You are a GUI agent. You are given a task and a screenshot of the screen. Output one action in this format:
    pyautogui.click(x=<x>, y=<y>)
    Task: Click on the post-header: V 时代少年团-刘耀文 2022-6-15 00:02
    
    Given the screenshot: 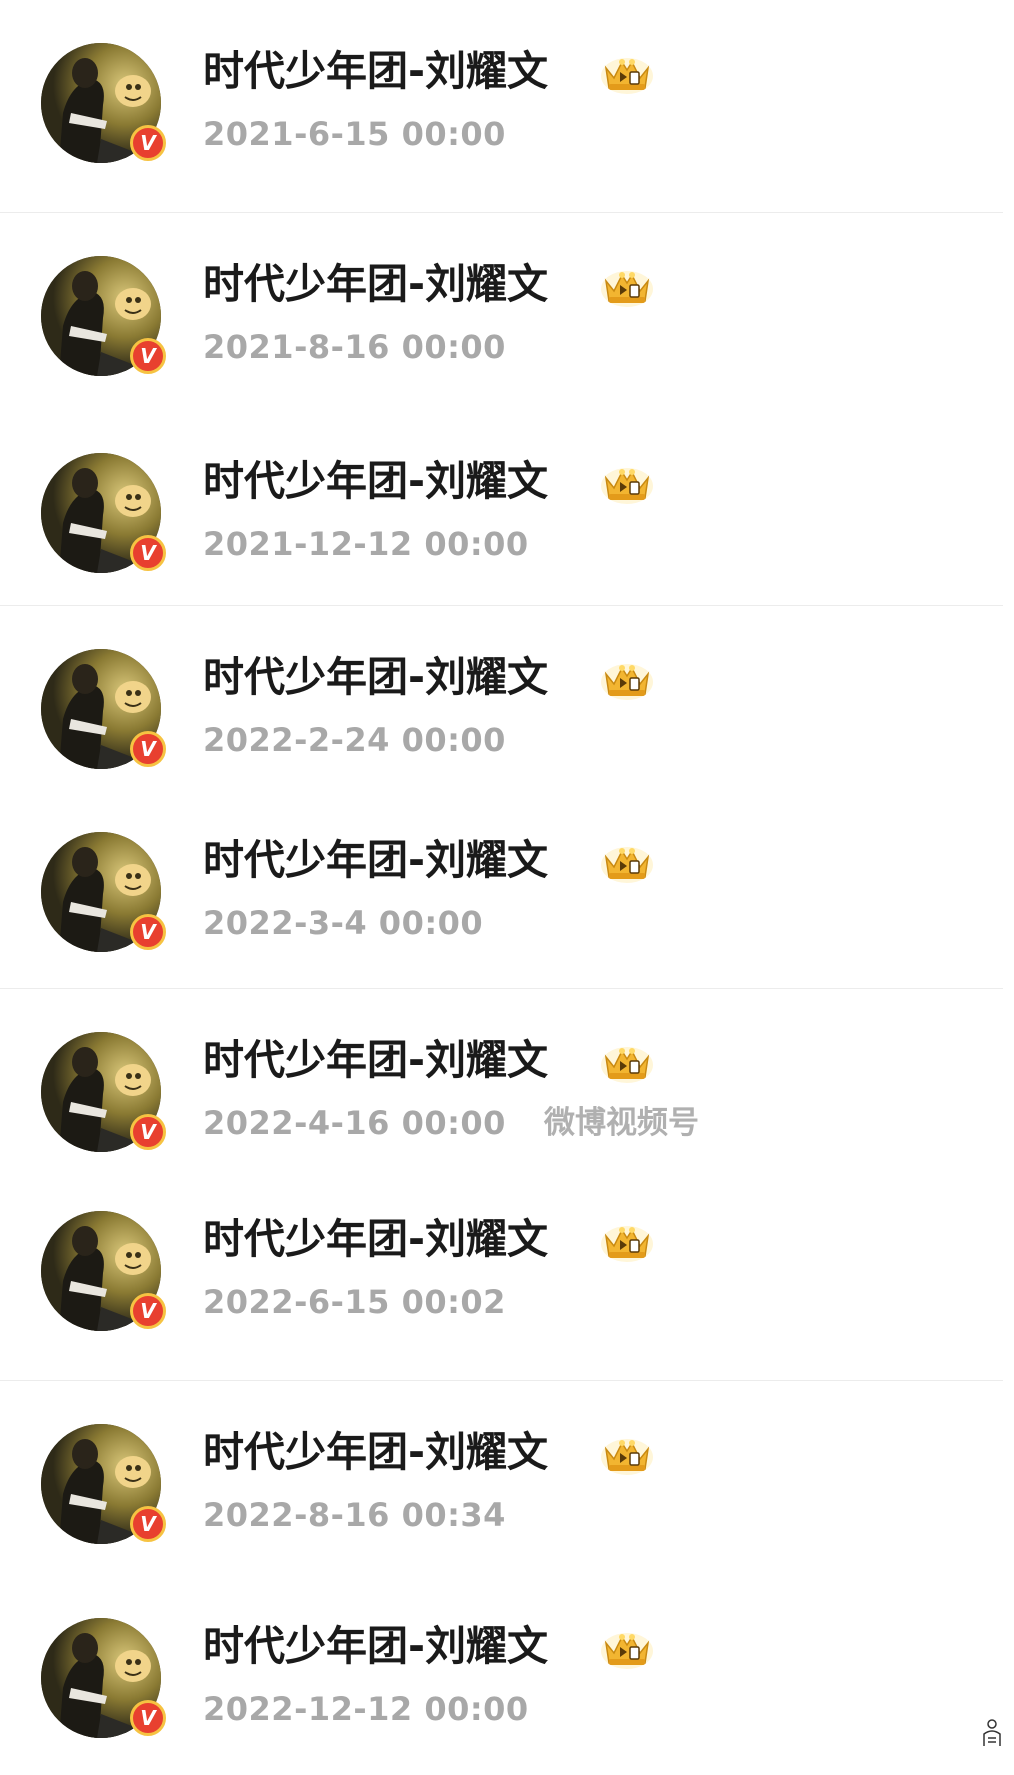 What is the action you would take?
    pyautogui.click(x=501, y=1268)
    